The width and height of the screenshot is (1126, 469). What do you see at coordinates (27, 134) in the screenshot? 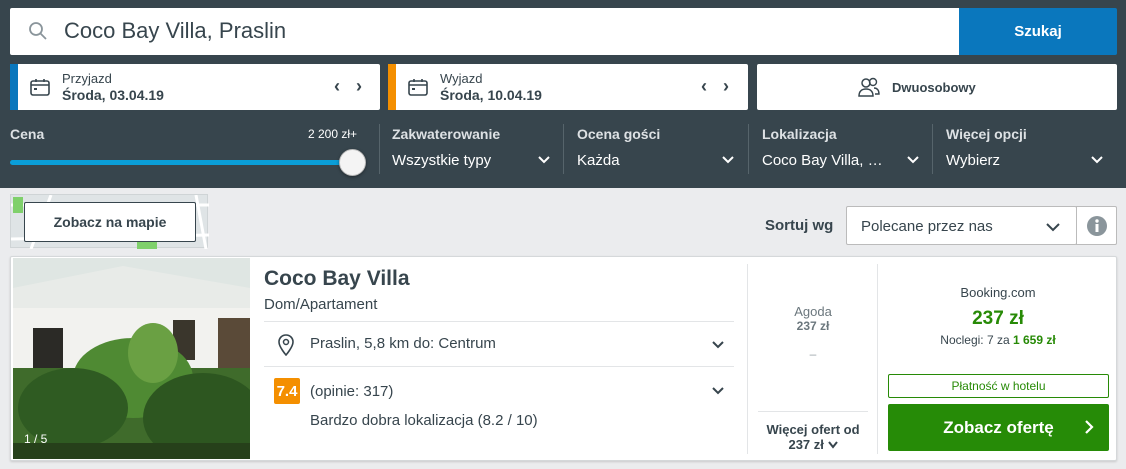
I see `price-filter-label: Cena` at bounding box center [27, 134].